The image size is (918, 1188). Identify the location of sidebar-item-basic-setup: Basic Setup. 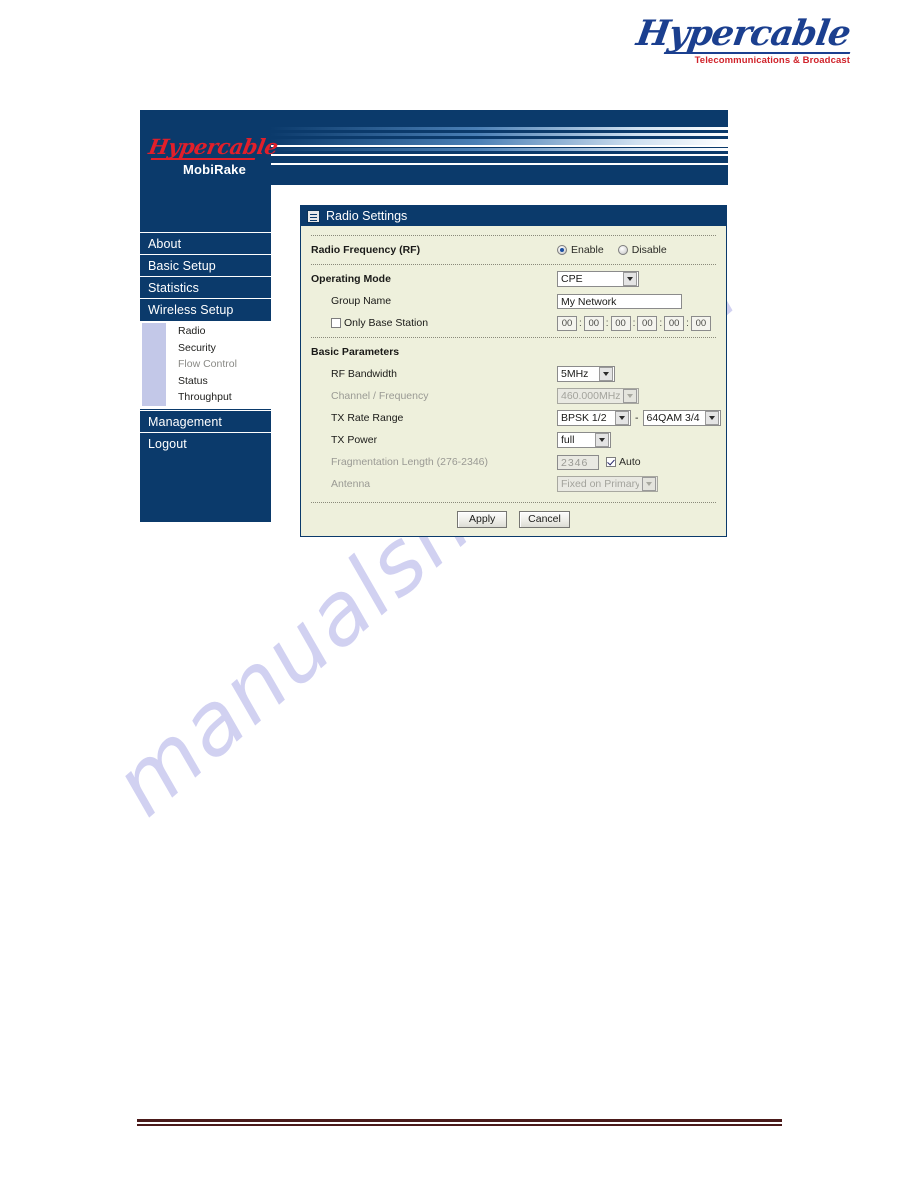
(205, 265).